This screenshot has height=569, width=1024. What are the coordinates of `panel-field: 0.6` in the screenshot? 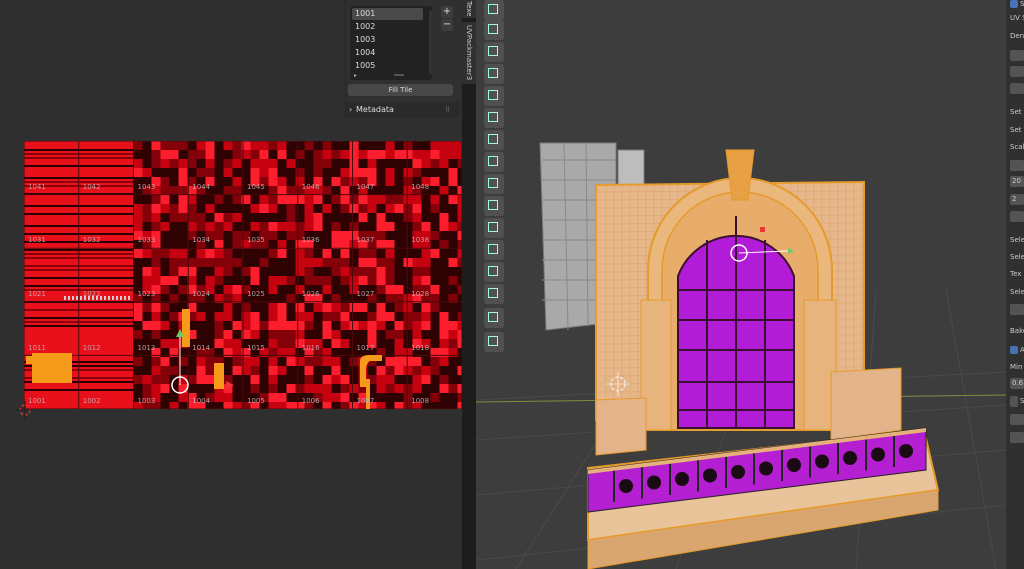 It's located at (1017, 383).